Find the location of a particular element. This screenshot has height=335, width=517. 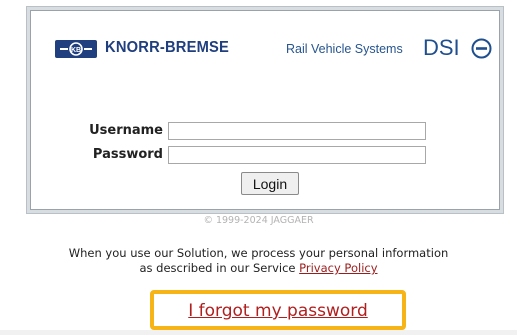

forgot-password-highlight: I forgot my password is located at coordinates (278, 310).